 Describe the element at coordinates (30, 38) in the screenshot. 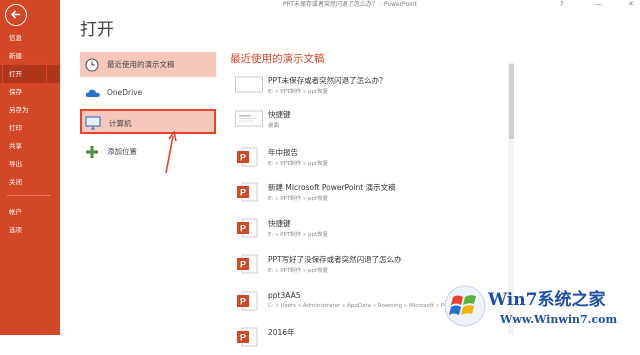

I see `sidebar-item-info: 信息` at that location.